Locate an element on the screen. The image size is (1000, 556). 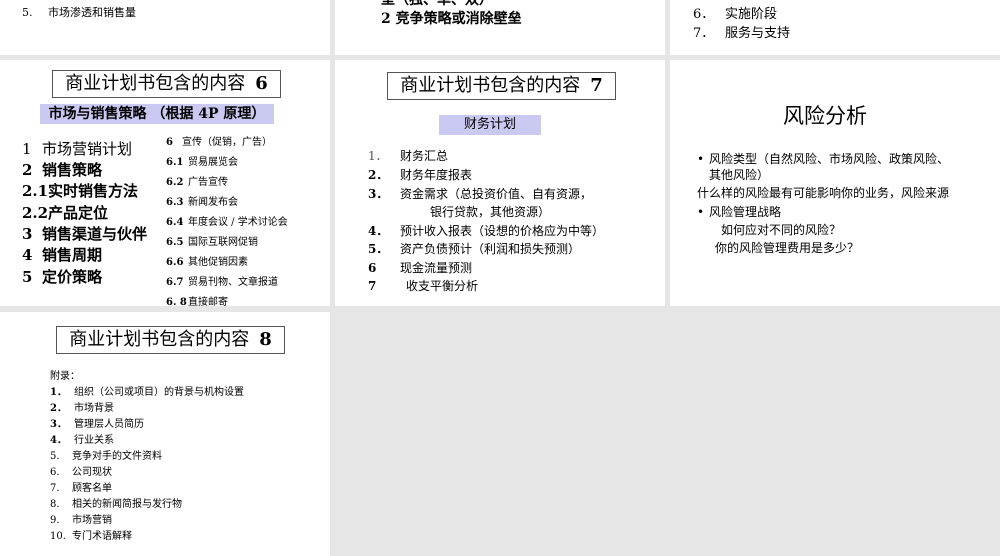
list-item: 9. 市场营销 is located at coordinates (81, 518).